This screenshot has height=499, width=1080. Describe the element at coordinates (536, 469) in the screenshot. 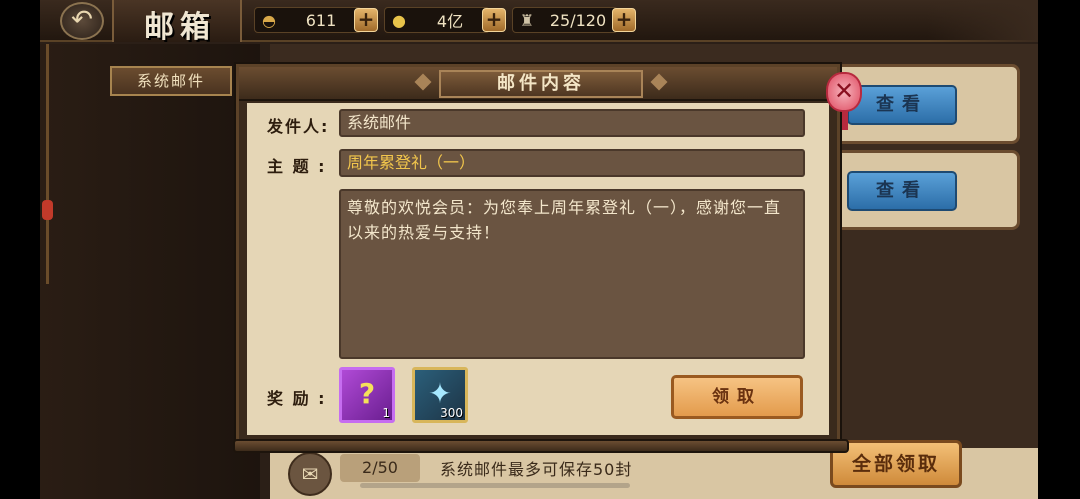

I see `capacity-note: 系统邮件最多可保存50封` at that location.